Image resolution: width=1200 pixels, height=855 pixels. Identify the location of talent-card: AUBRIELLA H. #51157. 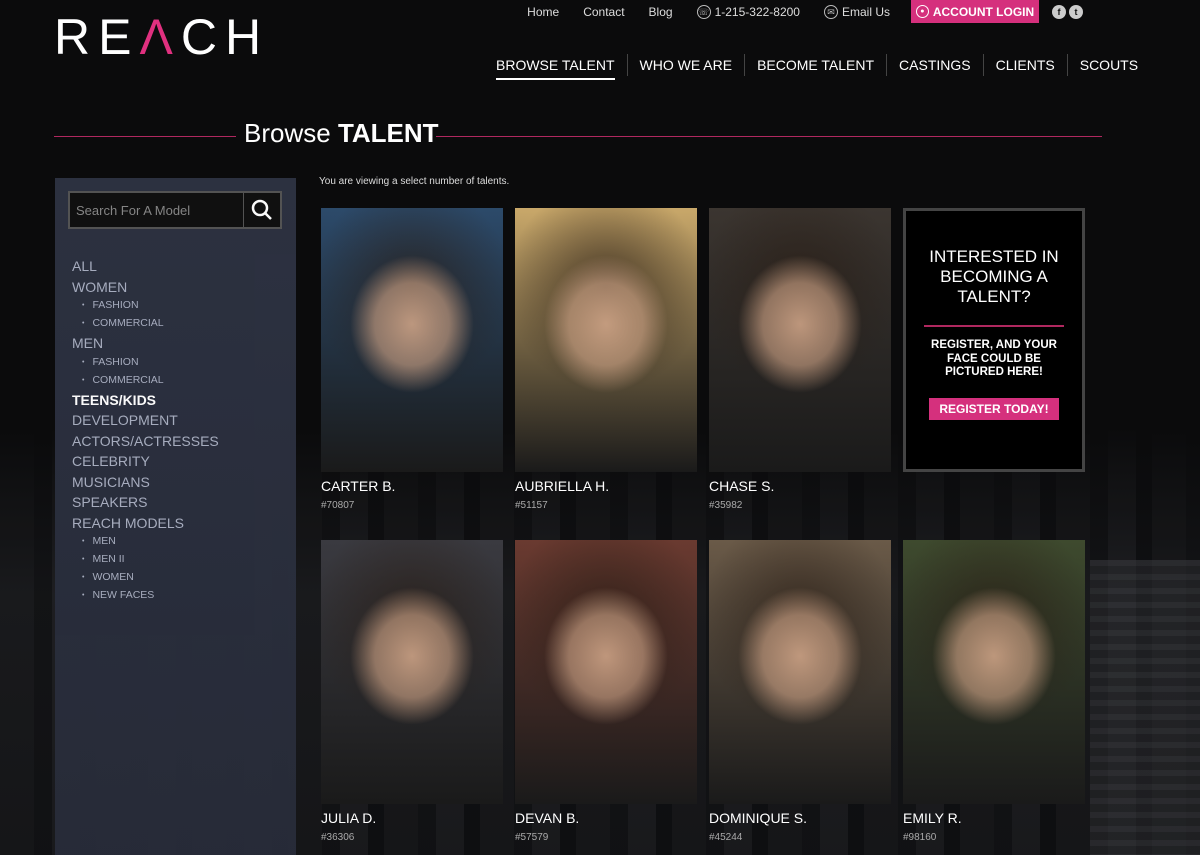
(606, 359).